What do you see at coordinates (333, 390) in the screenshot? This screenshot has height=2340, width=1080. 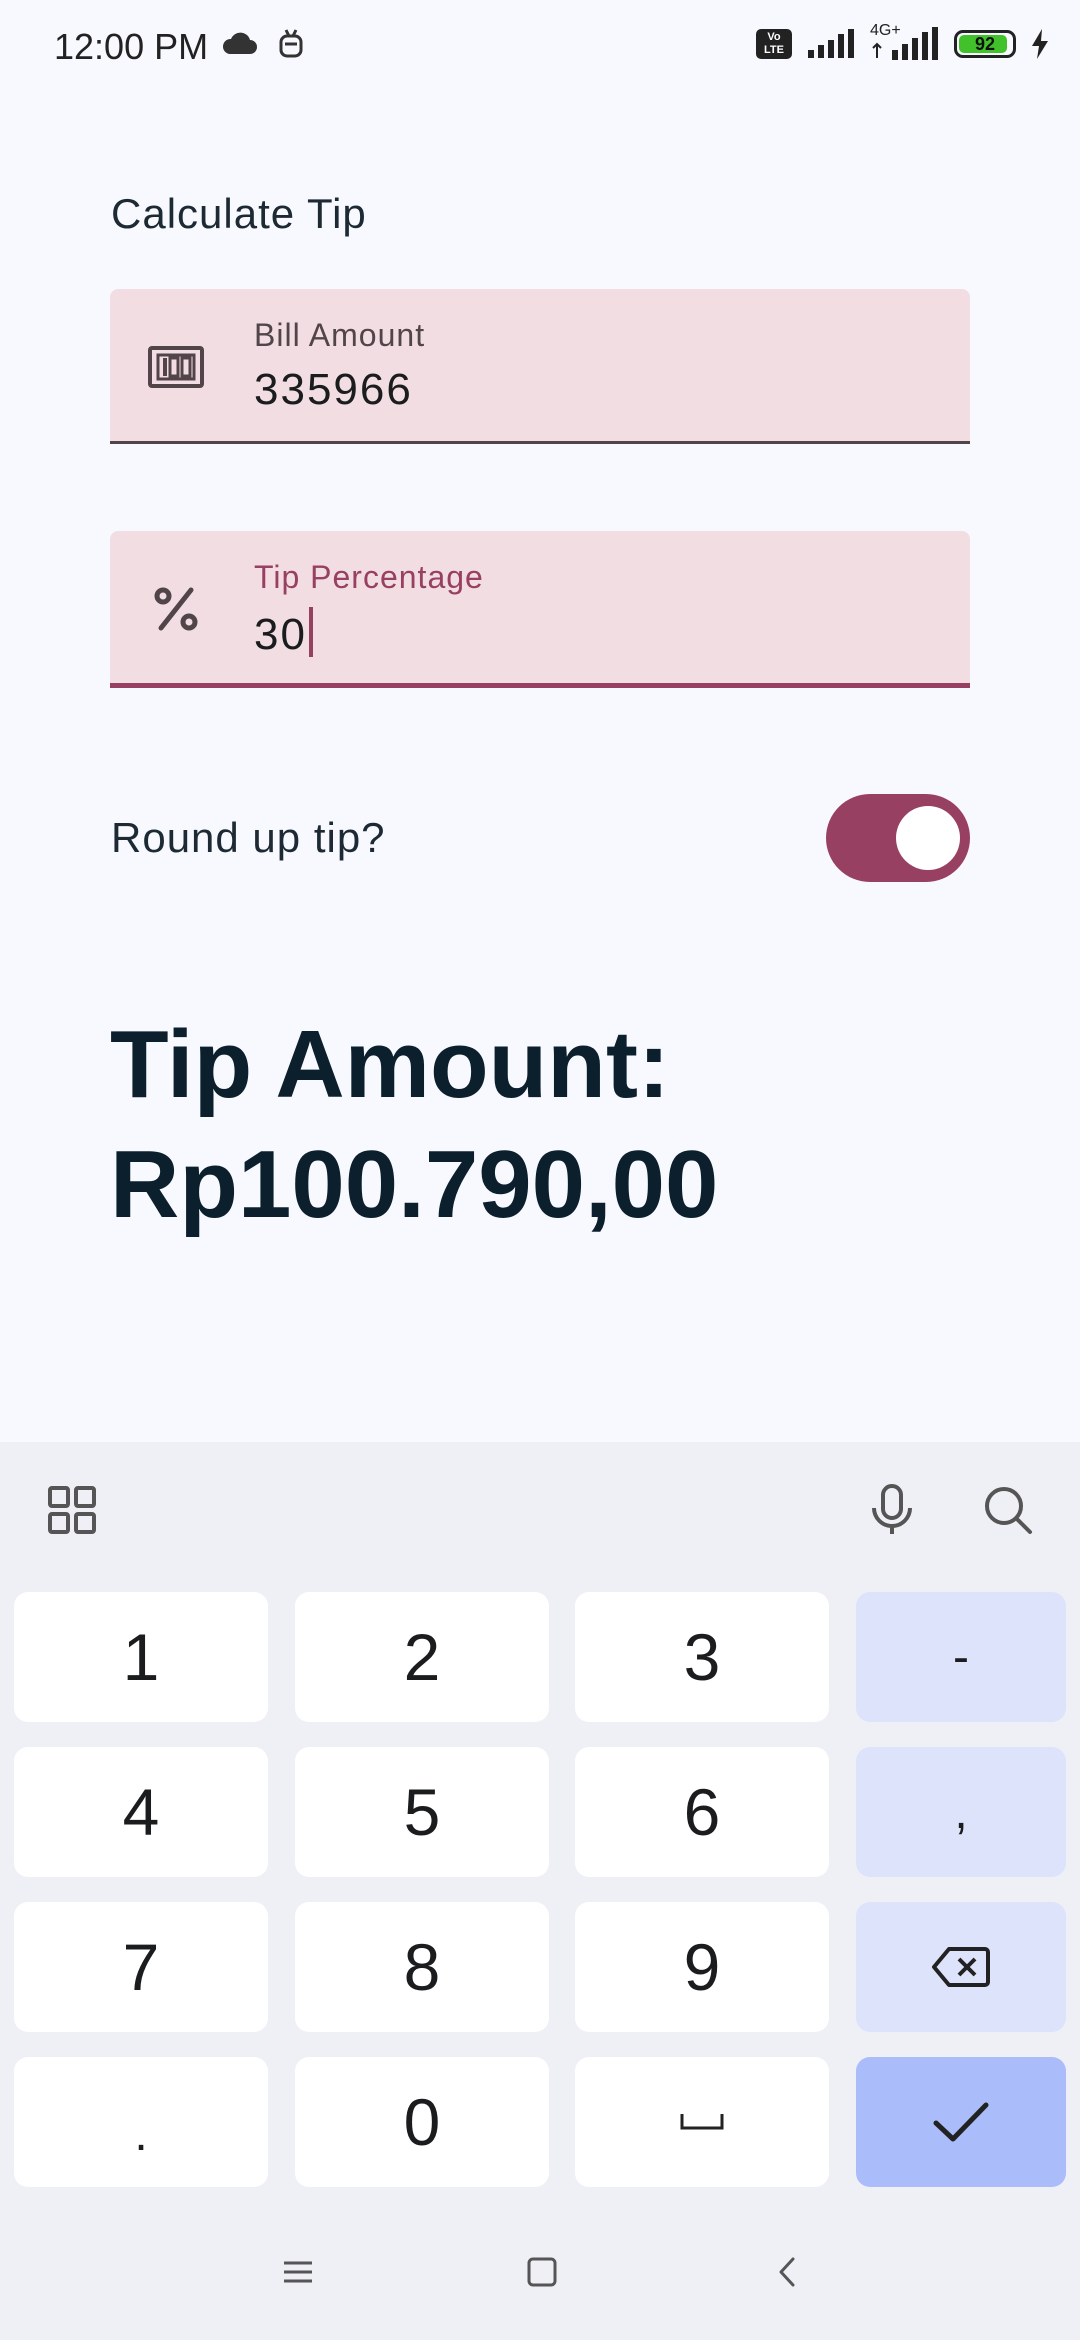 I see `bill-amount-input: 335966` at bounding box center [333, 390].